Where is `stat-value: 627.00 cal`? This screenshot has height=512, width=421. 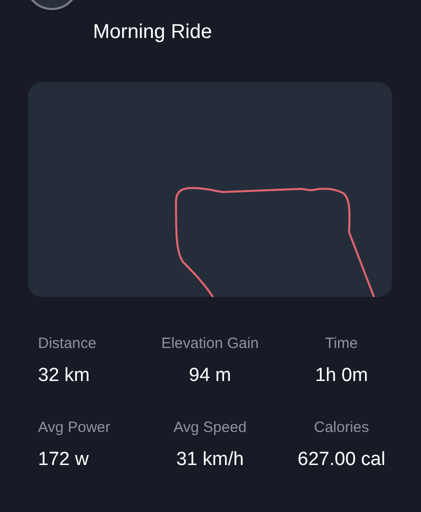
stat-value: 627.00 cal is located at coordinates (342, 460).